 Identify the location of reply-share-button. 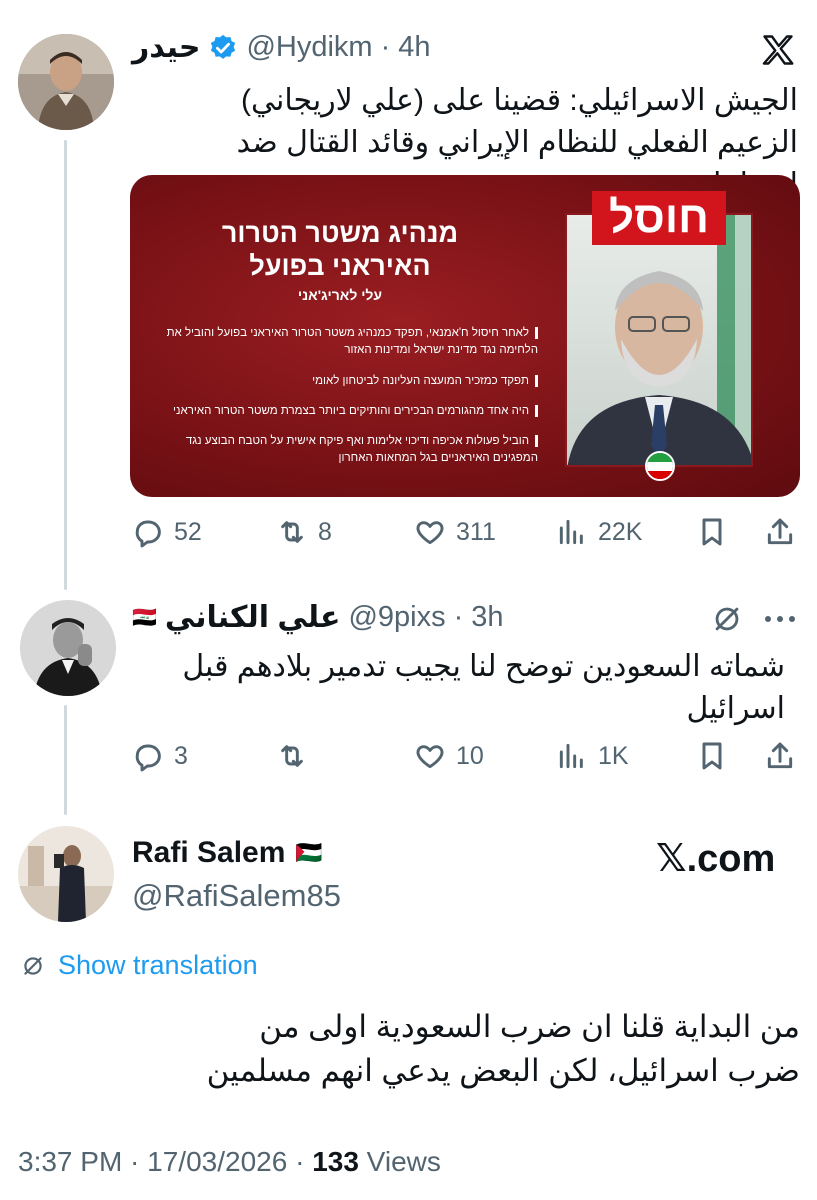
(780, 756).